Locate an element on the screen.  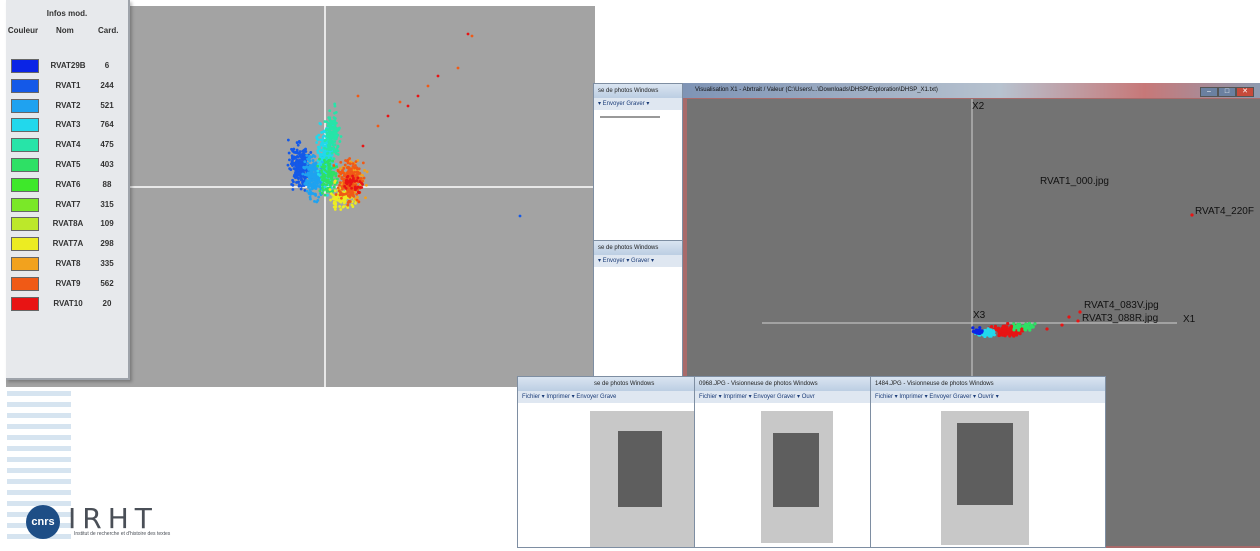
minimize-icon: – is located at coordinates (1209, 92).